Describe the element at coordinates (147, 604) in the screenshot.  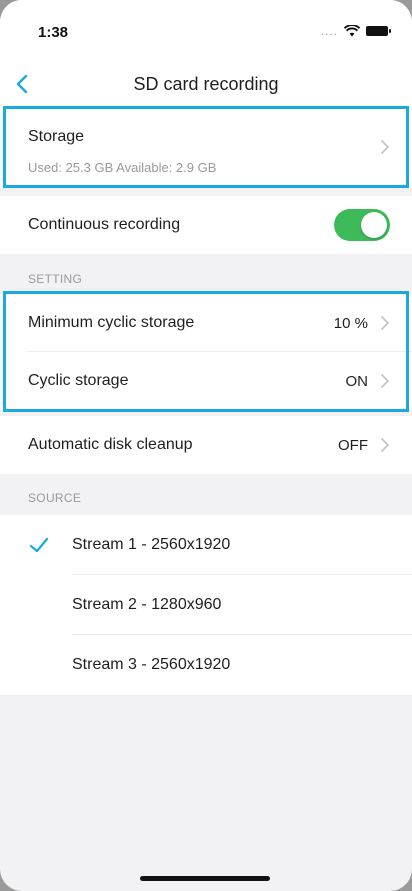
I see `stream-2-label: Stream 2 - 1280x960` at that location.